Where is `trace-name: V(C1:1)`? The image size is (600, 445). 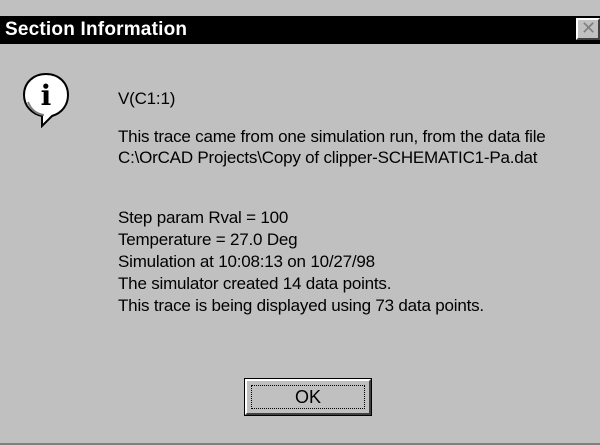
trace-name: V(C1:1) is located at coordinates (147, 98).